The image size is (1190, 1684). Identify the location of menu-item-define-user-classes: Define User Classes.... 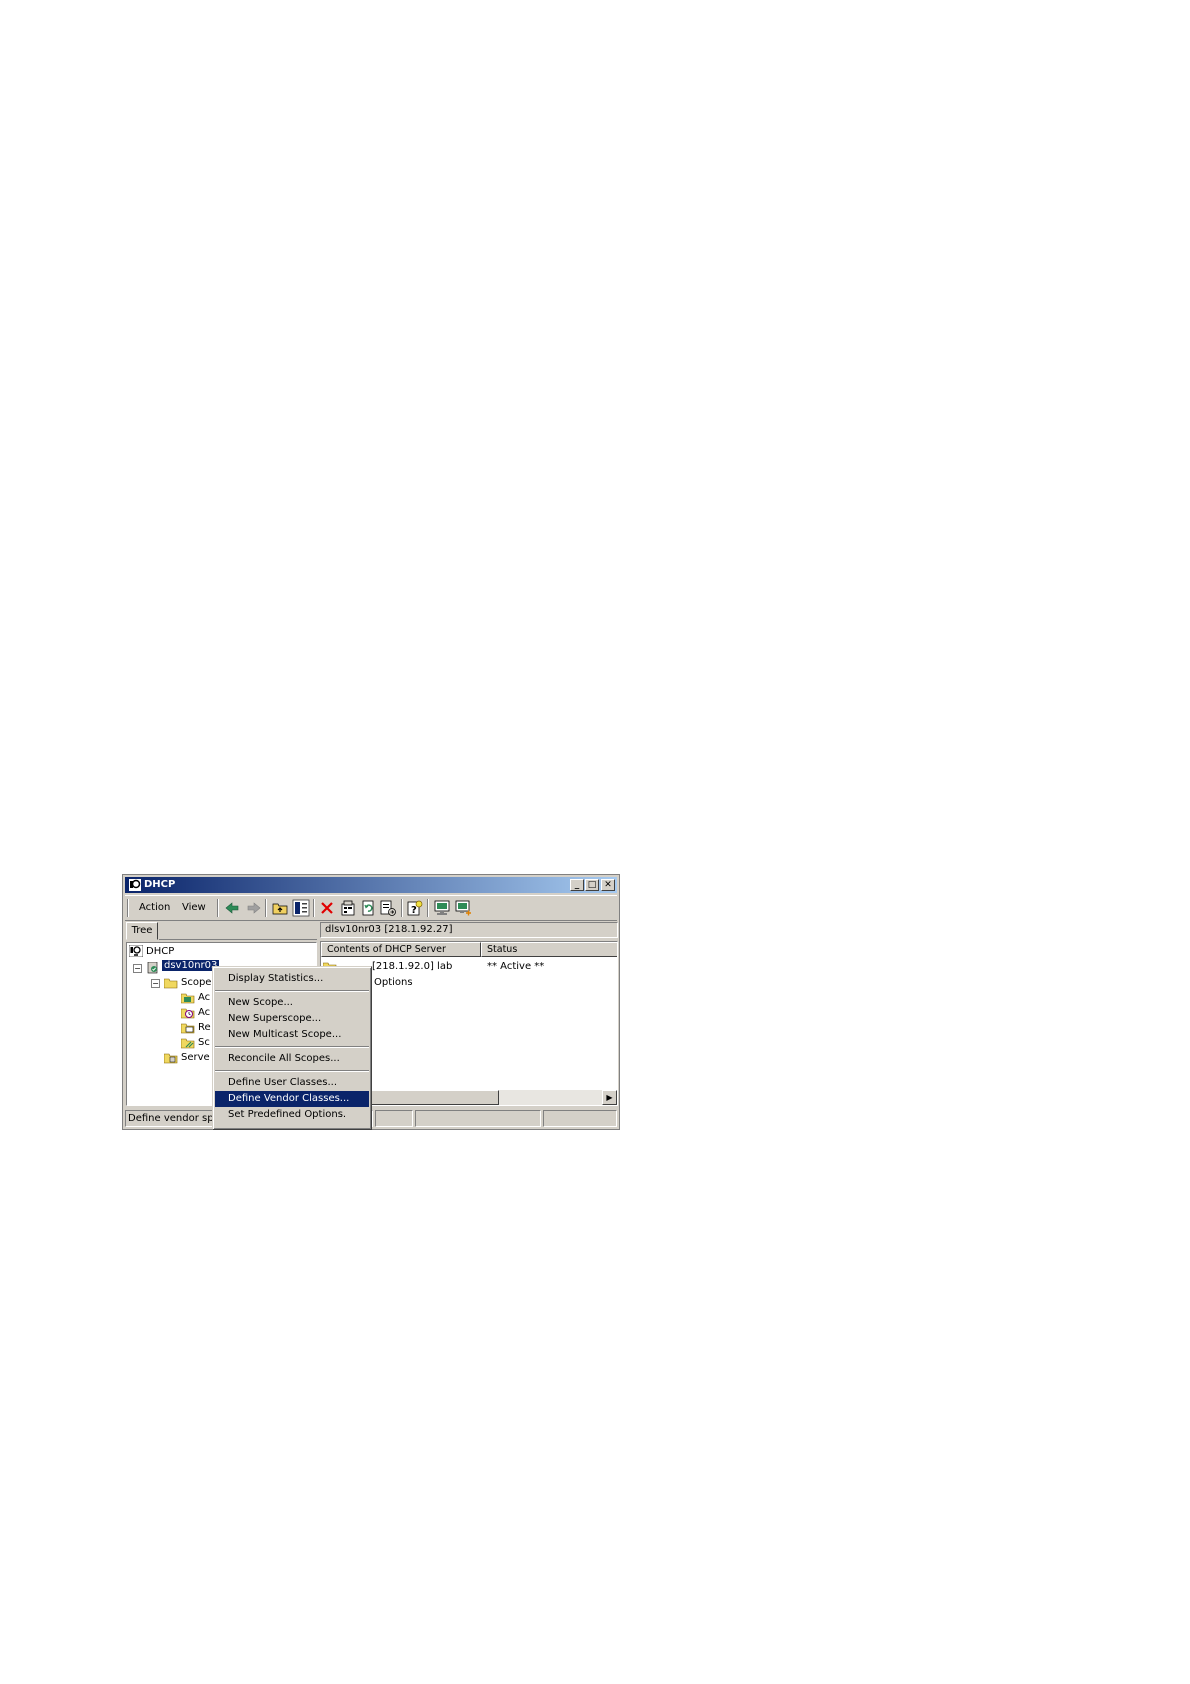
(292, 1083).